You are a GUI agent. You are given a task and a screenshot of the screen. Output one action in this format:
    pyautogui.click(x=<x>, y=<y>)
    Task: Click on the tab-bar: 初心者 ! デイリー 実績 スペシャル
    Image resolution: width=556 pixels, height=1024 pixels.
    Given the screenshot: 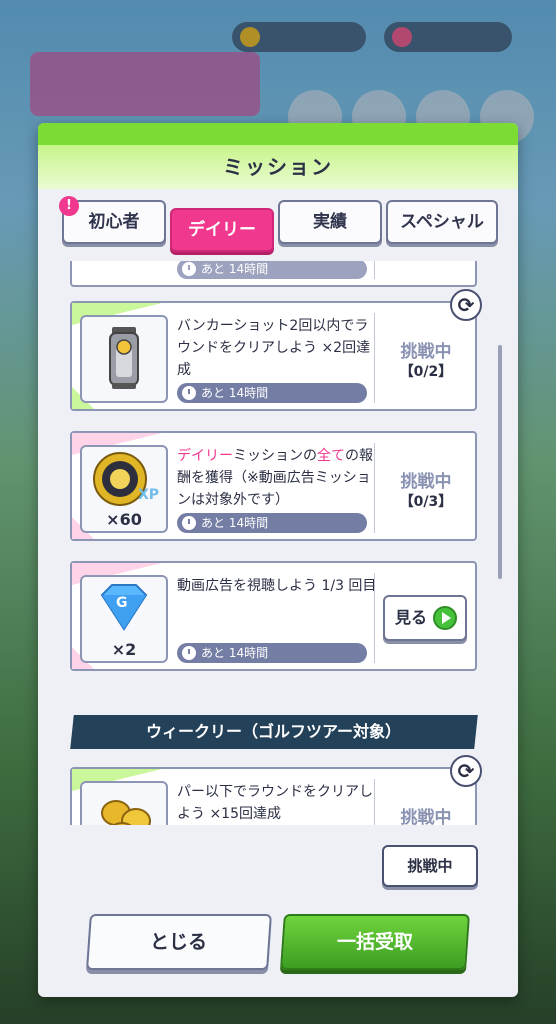 What is the action you would take?
    pyautogui.click(x=278, y=224)
    